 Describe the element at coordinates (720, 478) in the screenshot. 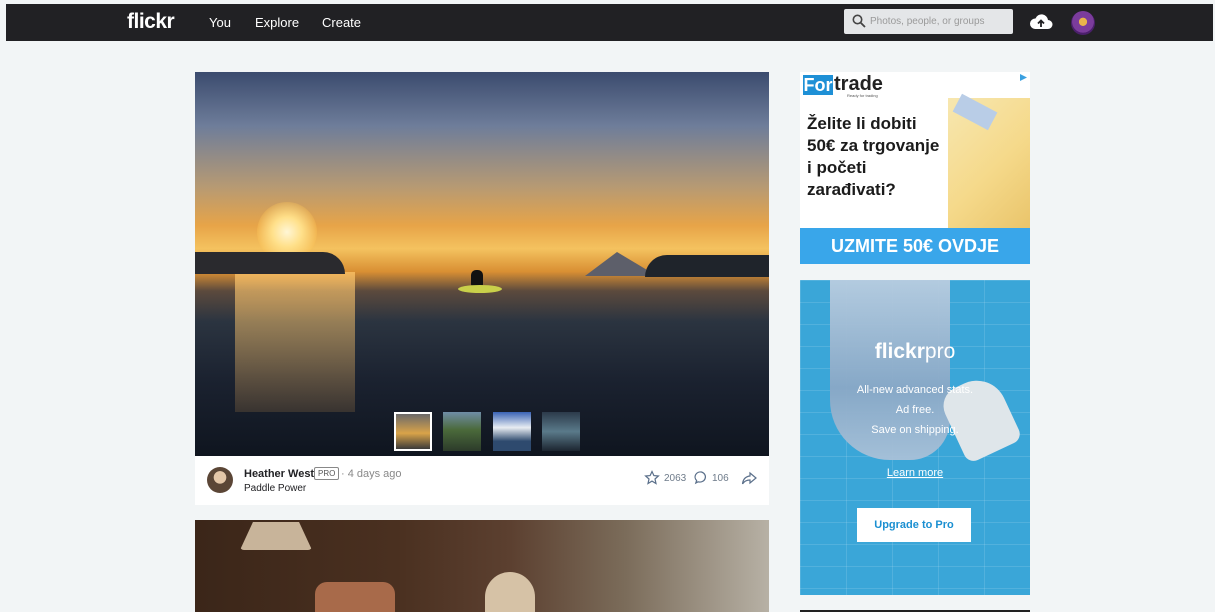

I see `comment-count: 106` at that location.